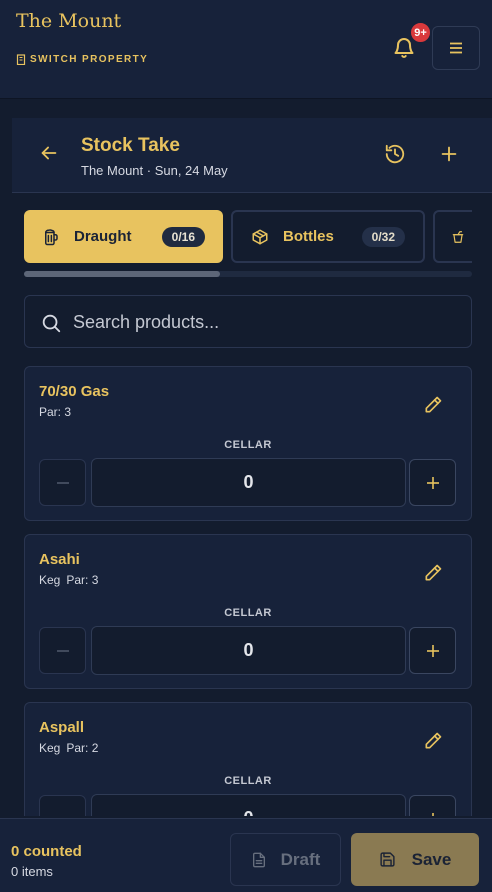 The image size is (492, 892). I want to click on brand-name: The Mount, so click(69, 21).